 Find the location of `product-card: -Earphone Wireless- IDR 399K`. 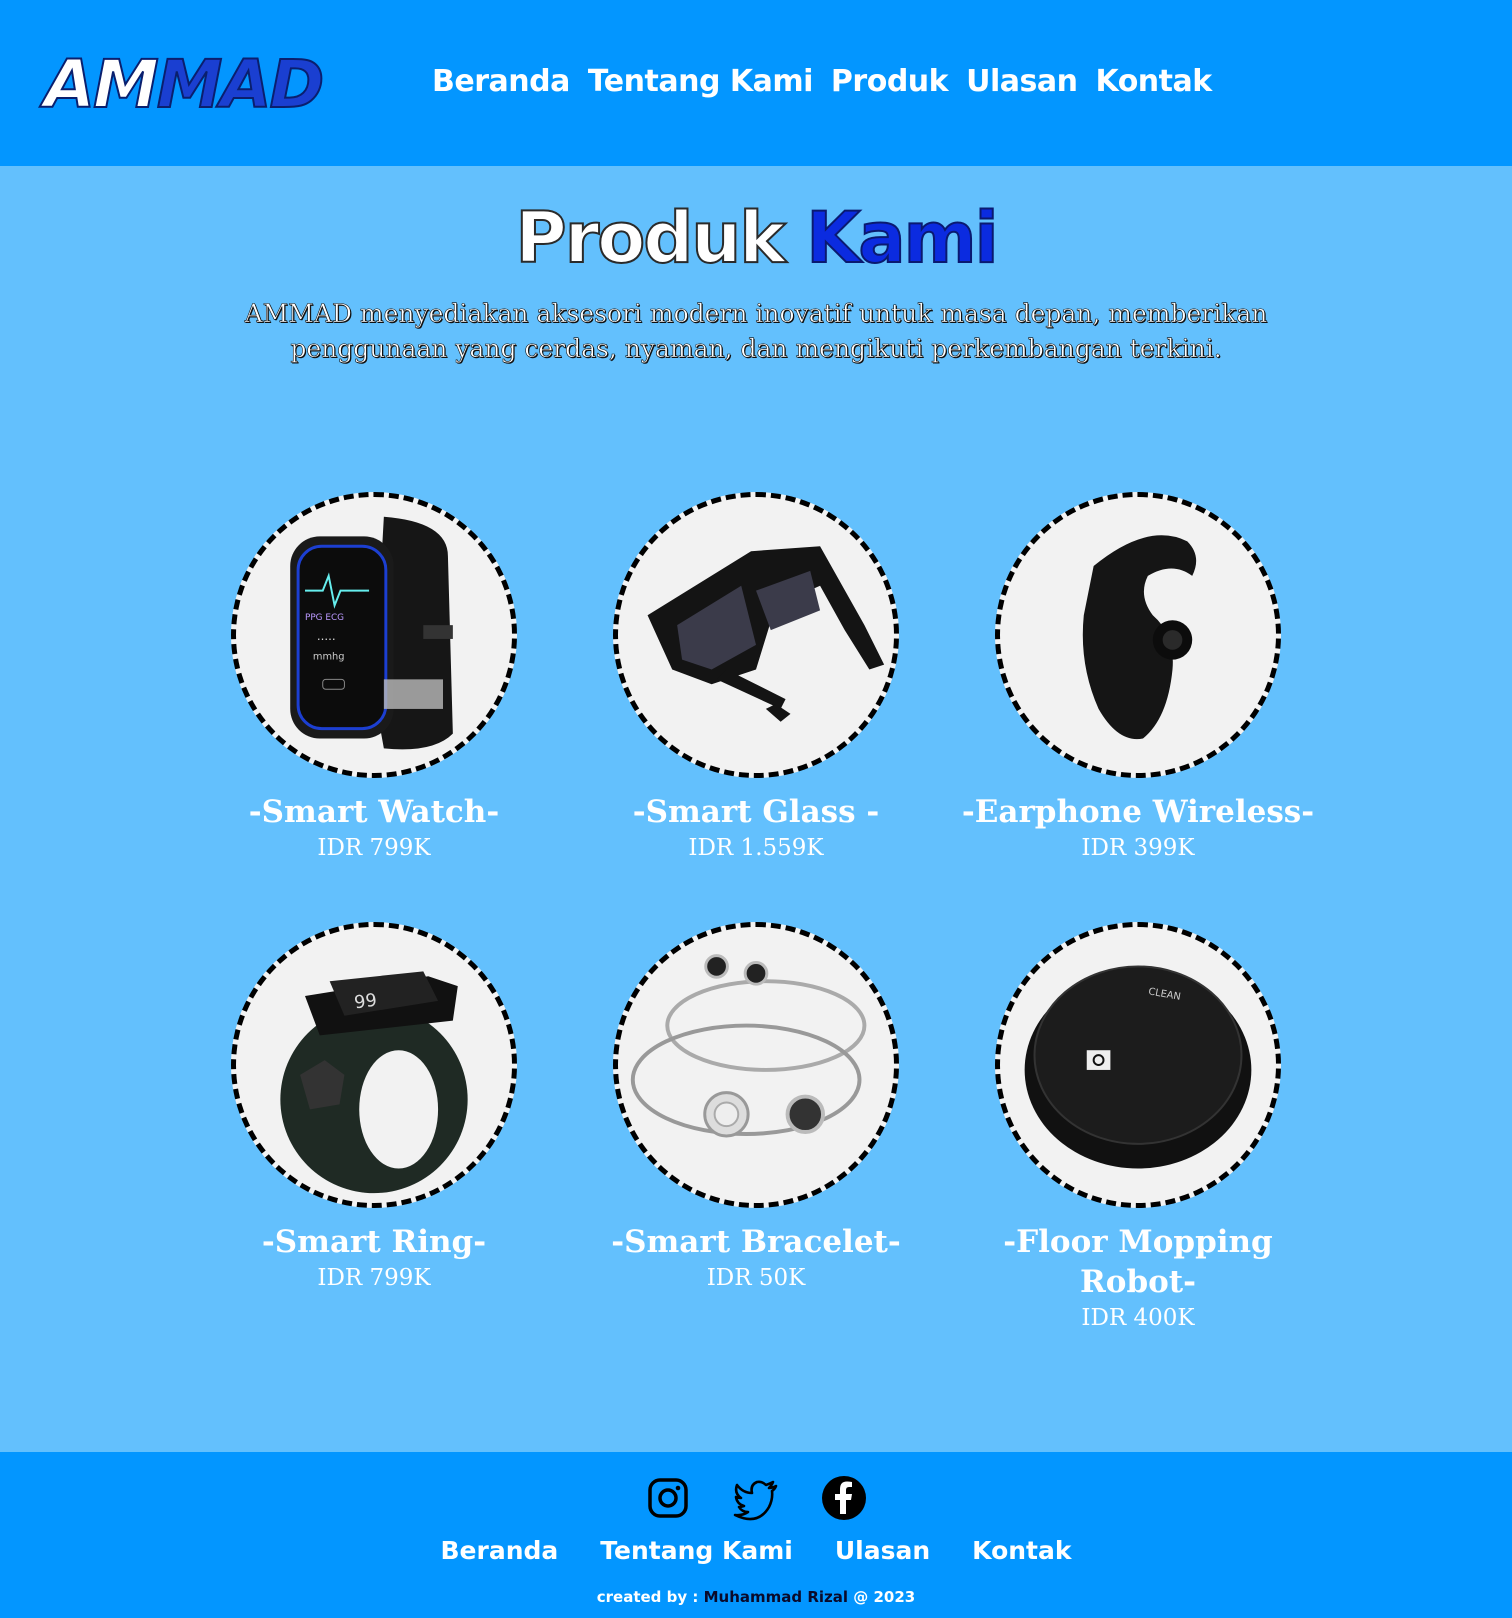

product-card: -Earphone Wireless- IDR 399K is located at coordinates (1138, 678).